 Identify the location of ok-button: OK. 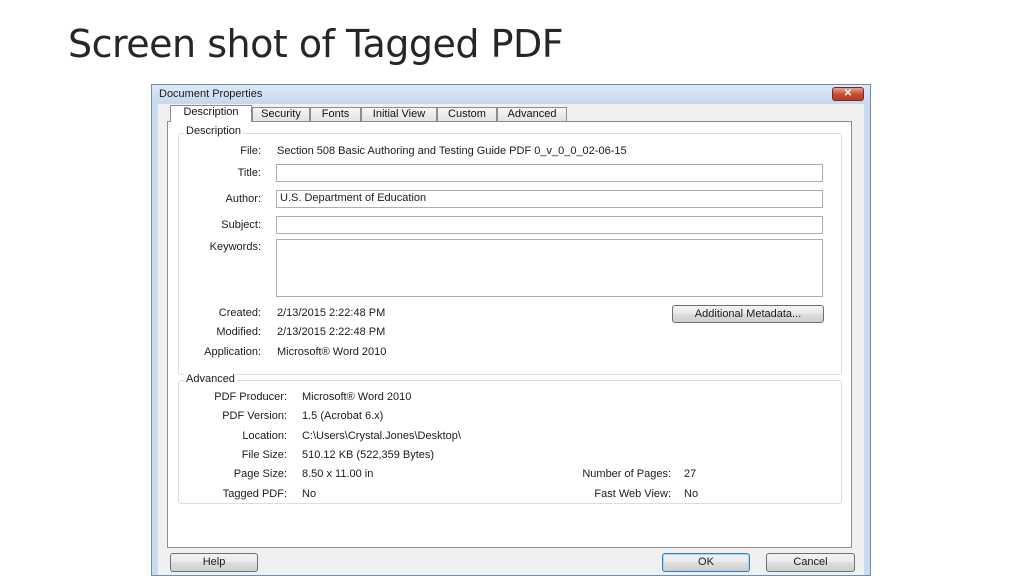
(706, 562).